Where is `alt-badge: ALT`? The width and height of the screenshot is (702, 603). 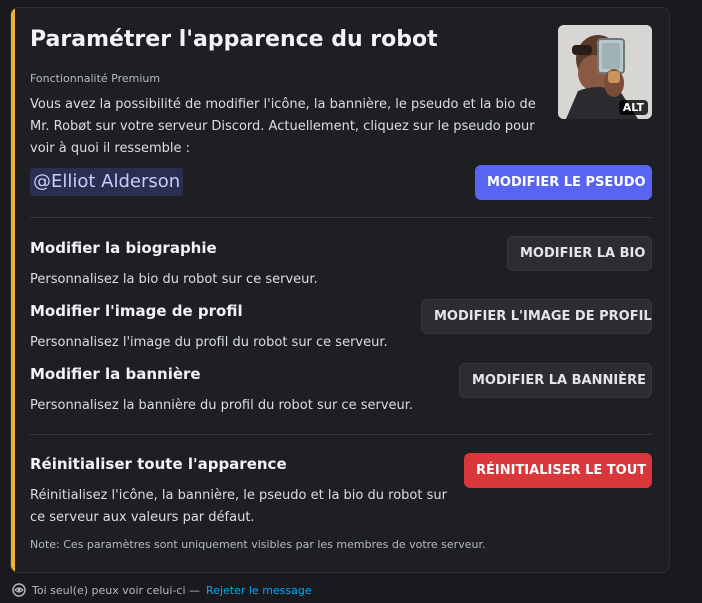 alt-badge: ALT is located at coordinates (633, 107).